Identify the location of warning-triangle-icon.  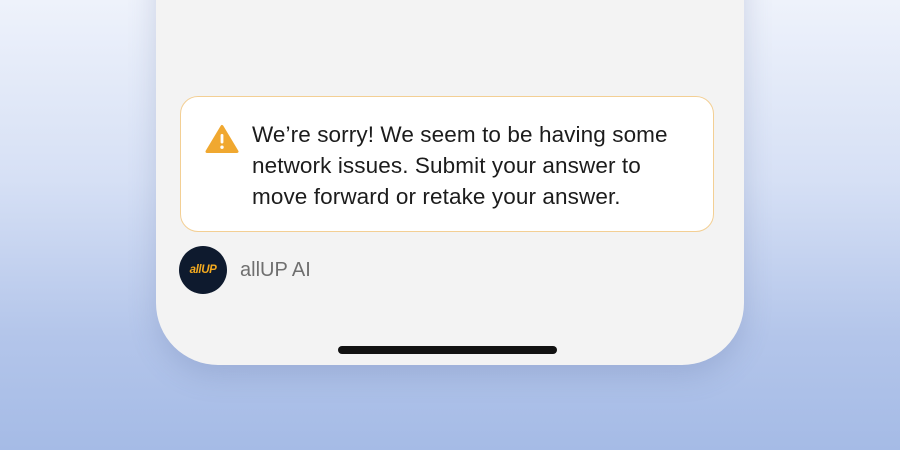
(222, 139).